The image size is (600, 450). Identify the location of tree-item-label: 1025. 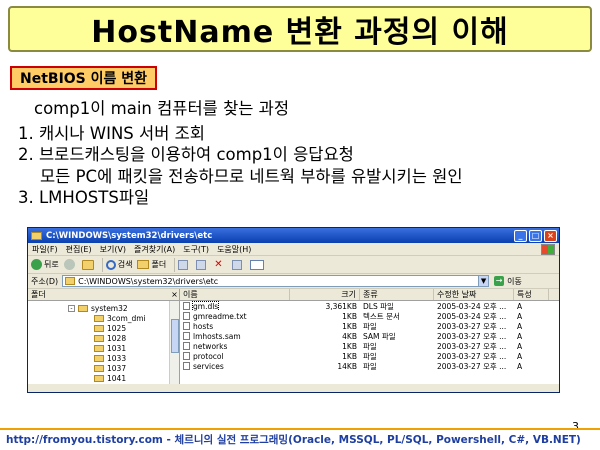
(117, 328).